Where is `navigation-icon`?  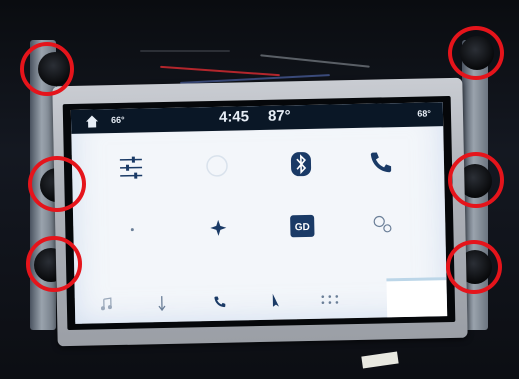 navigation-icon is located at coordinates (276, 300).